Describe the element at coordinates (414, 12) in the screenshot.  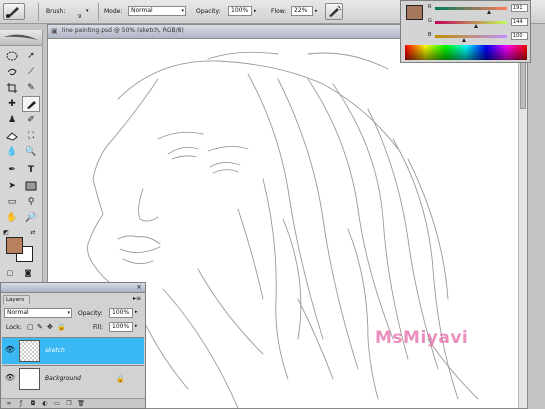
I see `panel-color-swatch` at that location.